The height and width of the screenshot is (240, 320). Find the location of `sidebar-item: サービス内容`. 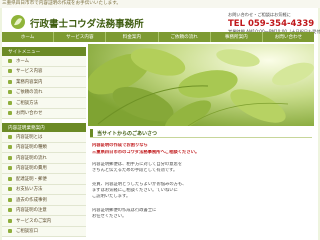

sidebar-item: サービス内容 is located at coordinates (44, 71).